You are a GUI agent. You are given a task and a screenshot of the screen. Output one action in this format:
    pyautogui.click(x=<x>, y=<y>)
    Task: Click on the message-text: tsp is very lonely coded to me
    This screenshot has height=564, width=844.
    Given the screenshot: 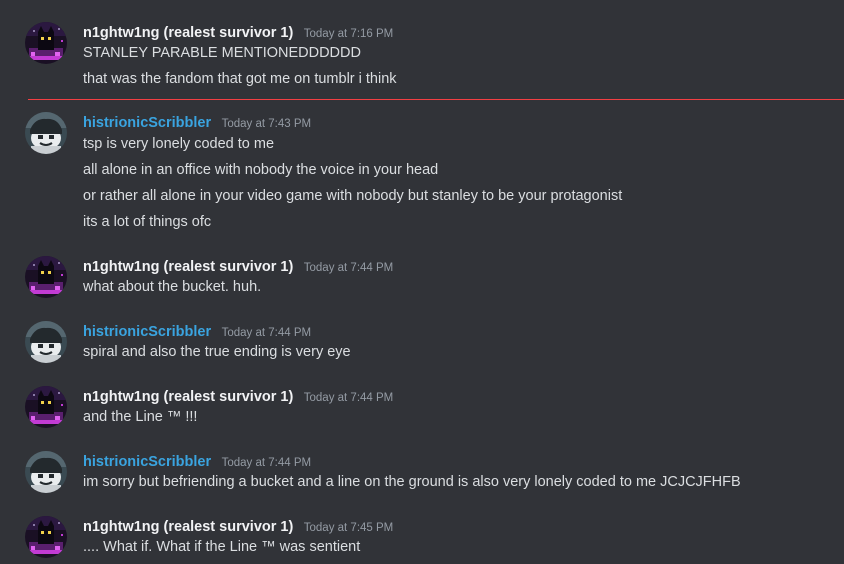 What is the action you would take?
    pyautogui.click(x=179, y=144)
    